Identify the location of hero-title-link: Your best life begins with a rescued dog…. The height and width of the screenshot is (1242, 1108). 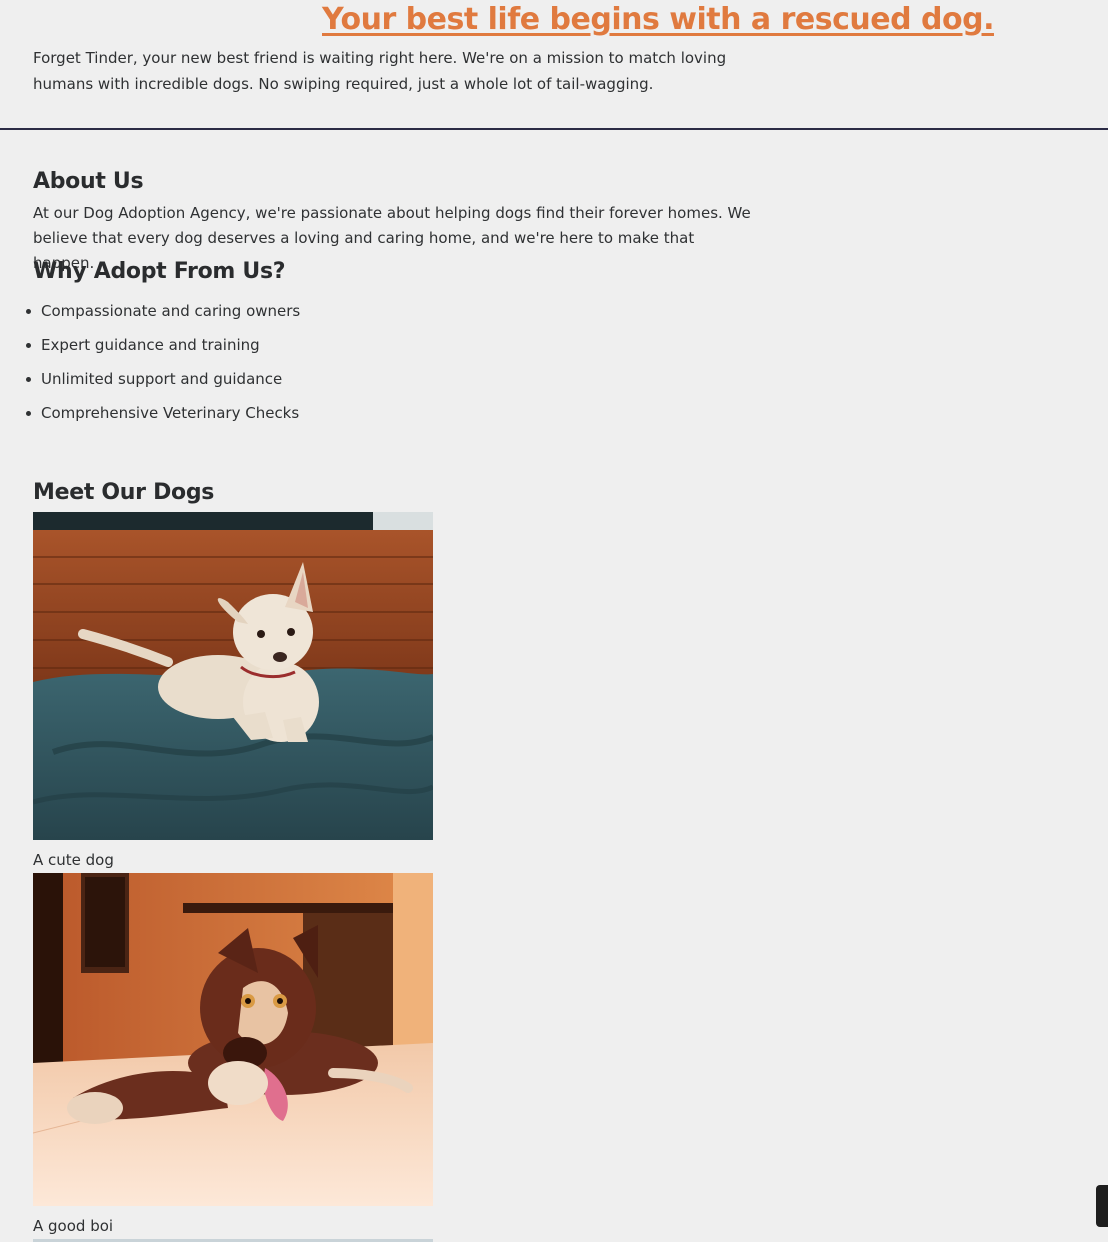
(658, 20).